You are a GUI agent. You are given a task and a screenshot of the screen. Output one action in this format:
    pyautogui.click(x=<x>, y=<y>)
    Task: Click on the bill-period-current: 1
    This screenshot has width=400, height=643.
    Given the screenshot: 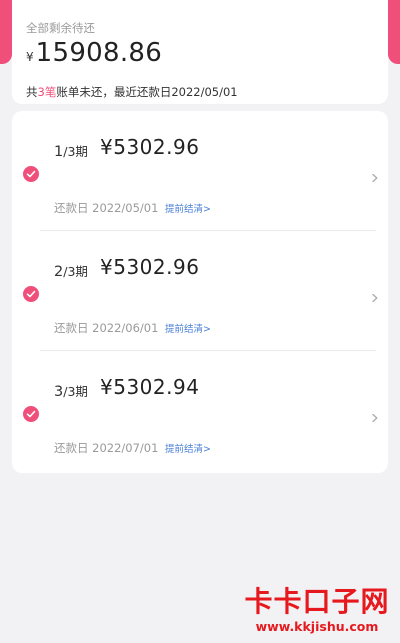 What is the action you would take?
    pyautogui.click(x=59, y=152)
    